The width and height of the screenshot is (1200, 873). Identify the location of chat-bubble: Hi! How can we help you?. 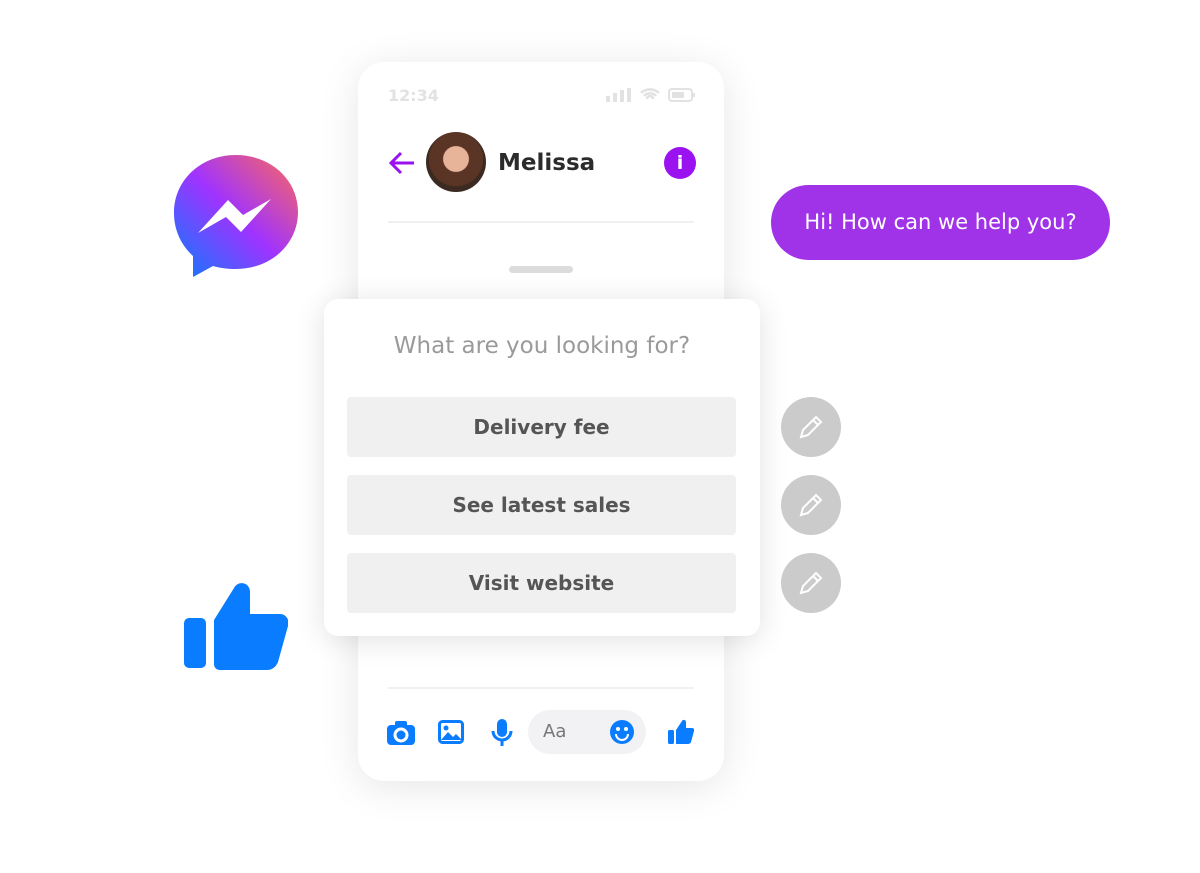
(940, 222).